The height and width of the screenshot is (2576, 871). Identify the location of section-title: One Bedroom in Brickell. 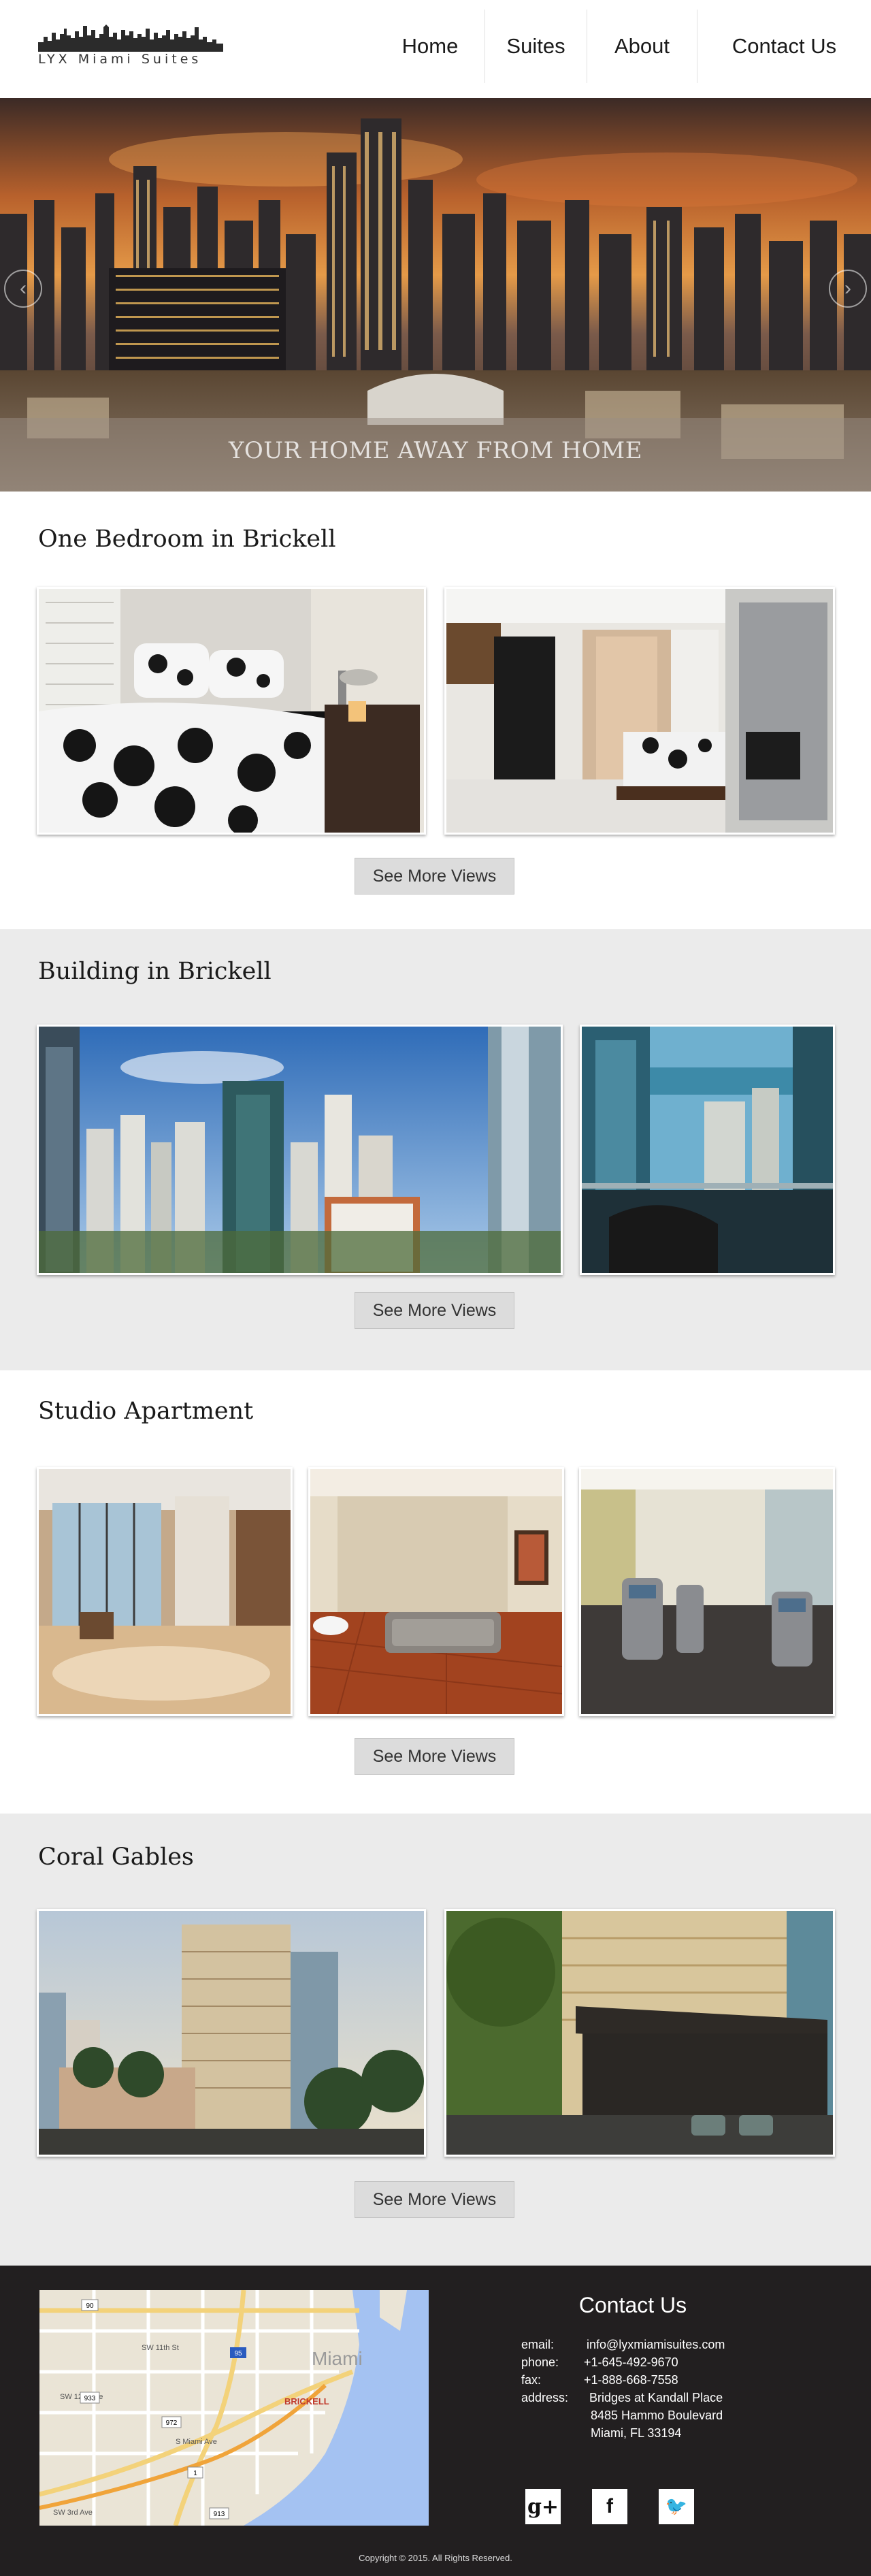
(187, 539).